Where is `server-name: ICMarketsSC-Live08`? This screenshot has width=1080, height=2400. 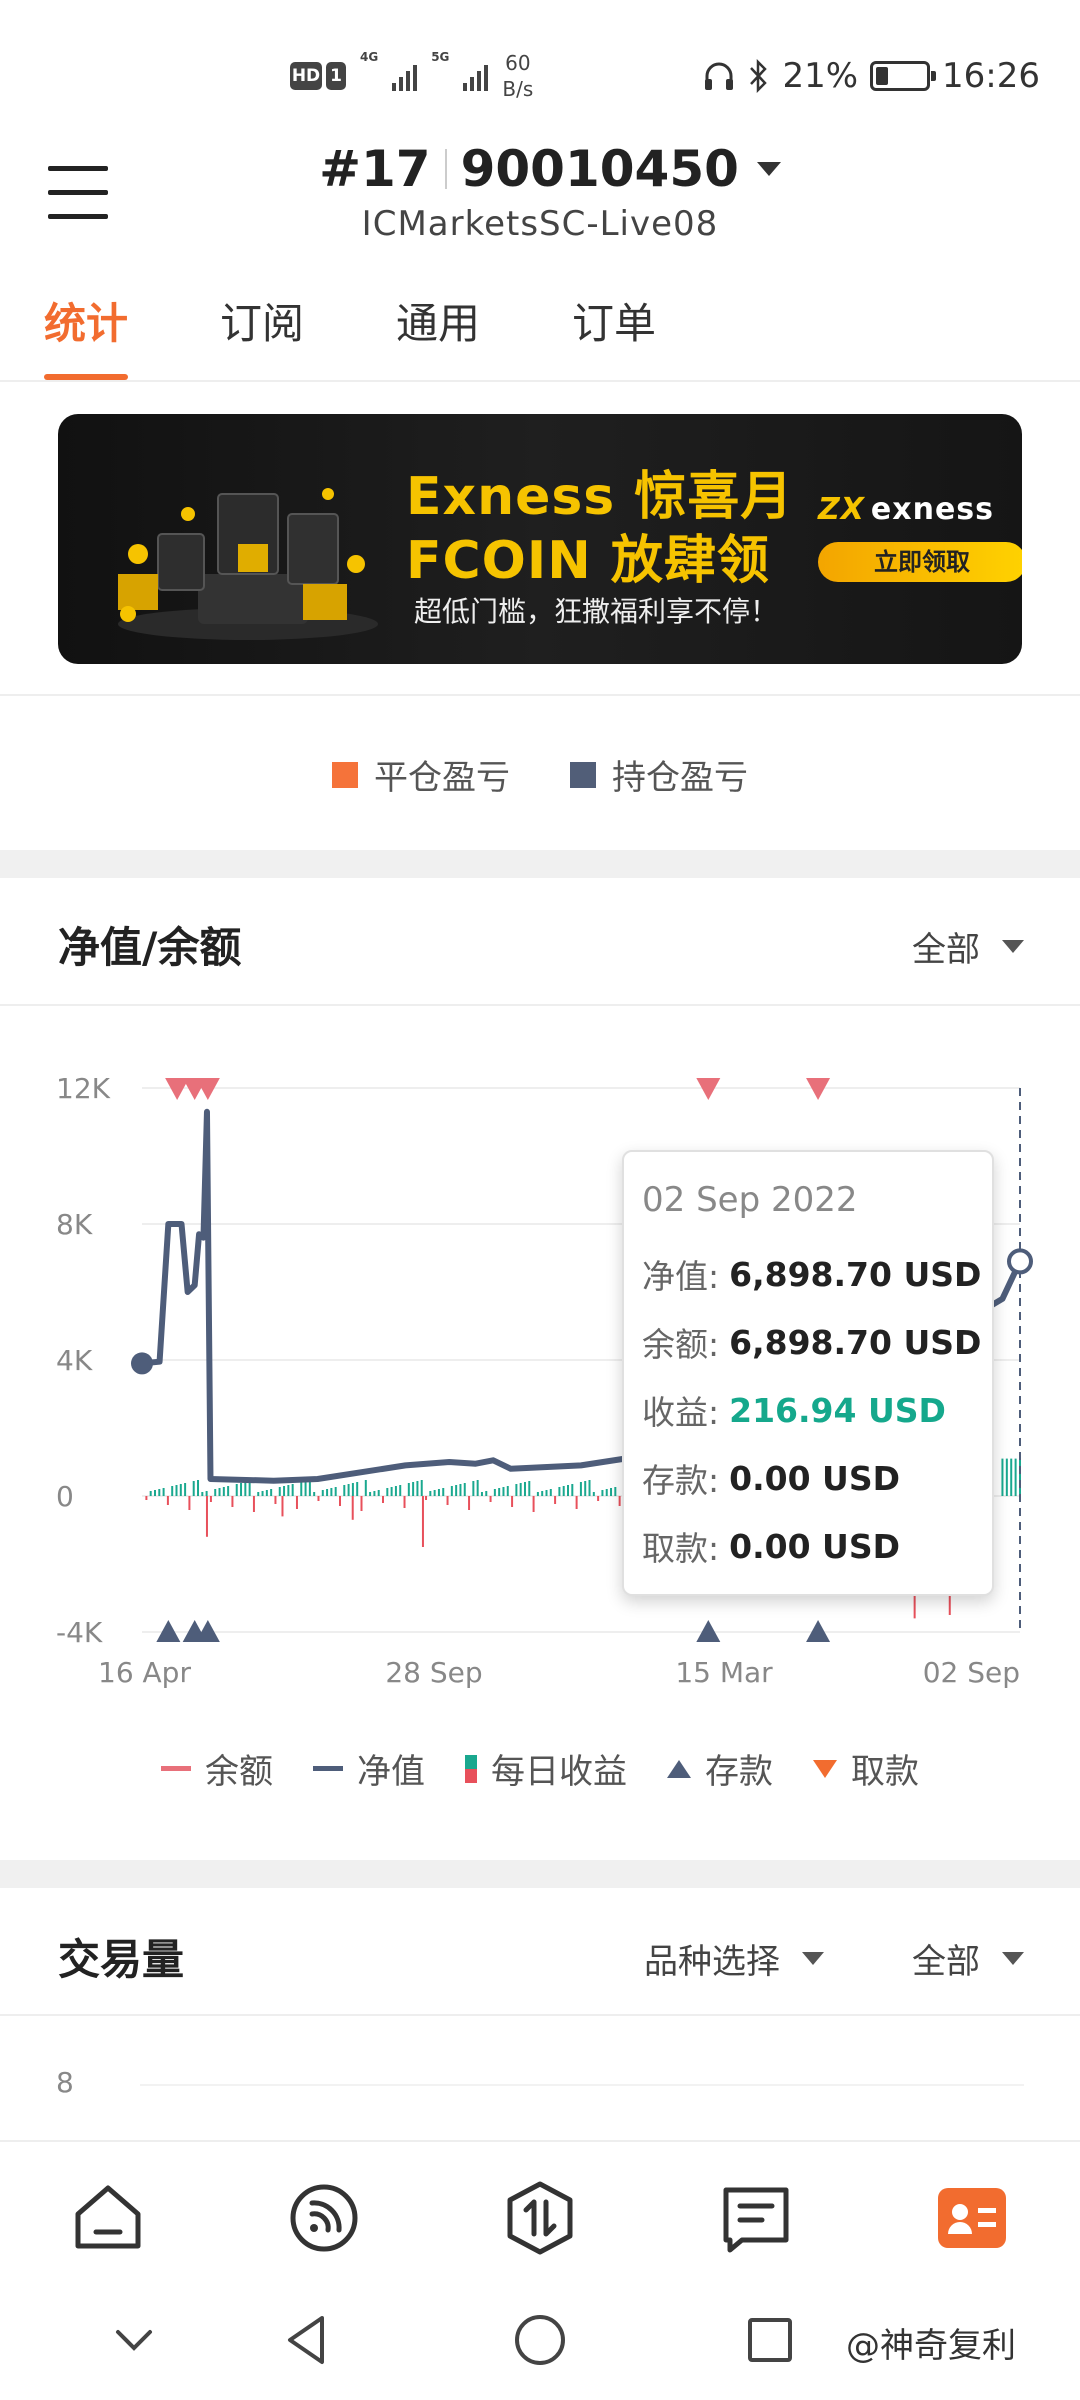 server-name: ICMarketsSC-Live08 is located at coordinates (540, 224).